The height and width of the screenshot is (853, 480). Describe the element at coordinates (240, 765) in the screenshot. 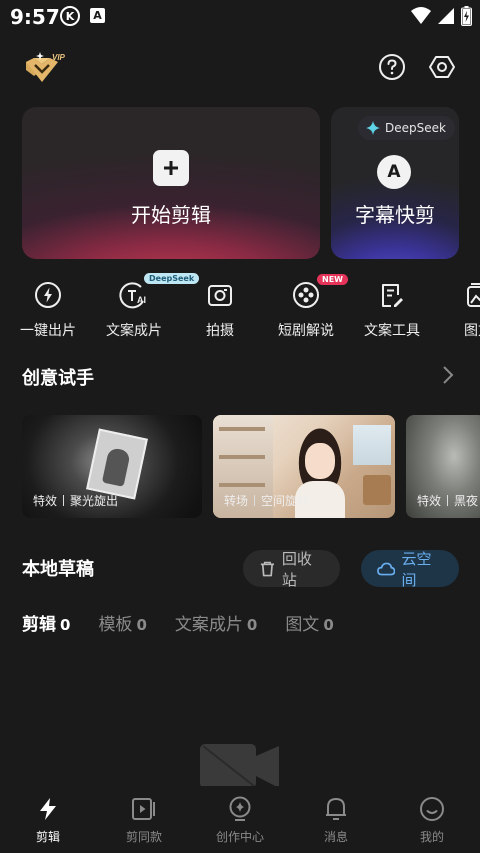

I see `empty-video-icon` at that location.